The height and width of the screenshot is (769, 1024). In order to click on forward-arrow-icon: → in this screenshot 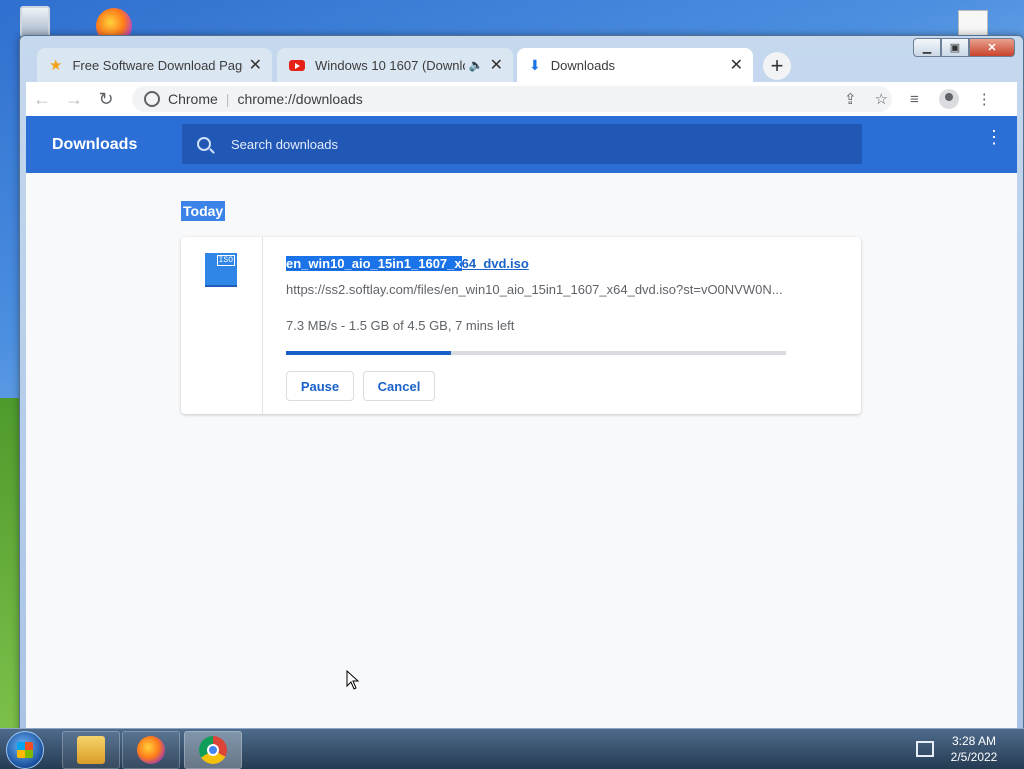, I will do `click(74, 99)`.